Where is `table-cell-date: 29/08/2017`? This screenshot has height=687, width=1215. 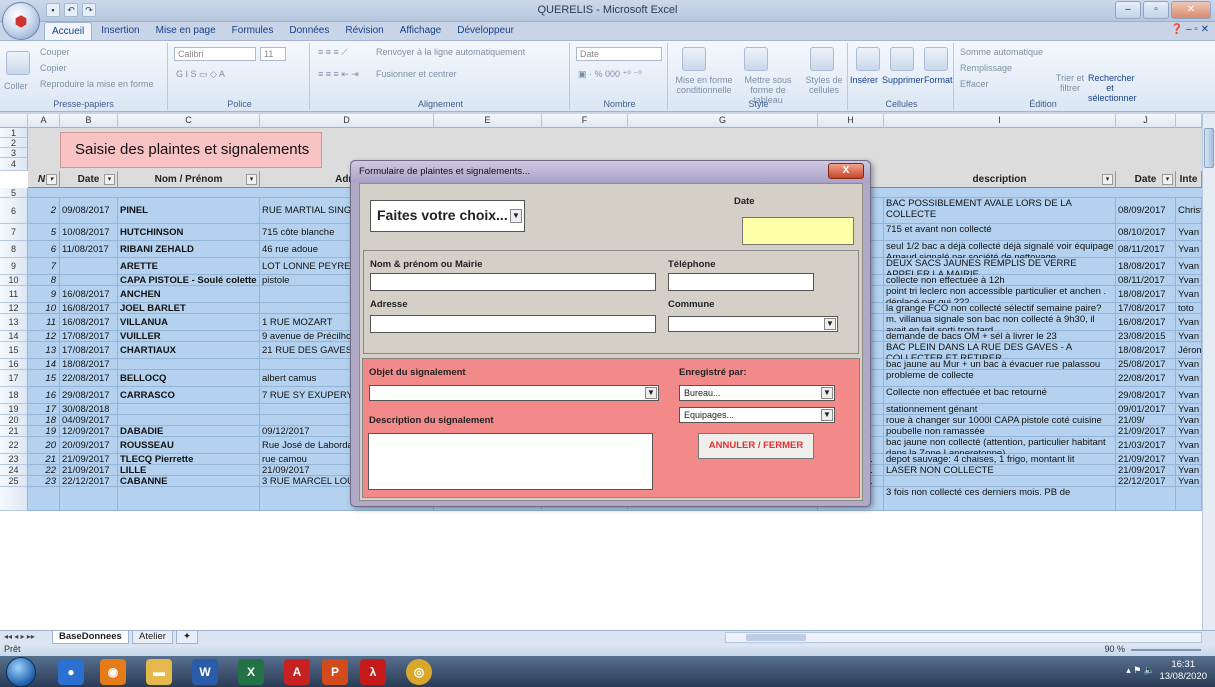 table-cell-date: 29/08/2017 is located at coordinates (89, 395).